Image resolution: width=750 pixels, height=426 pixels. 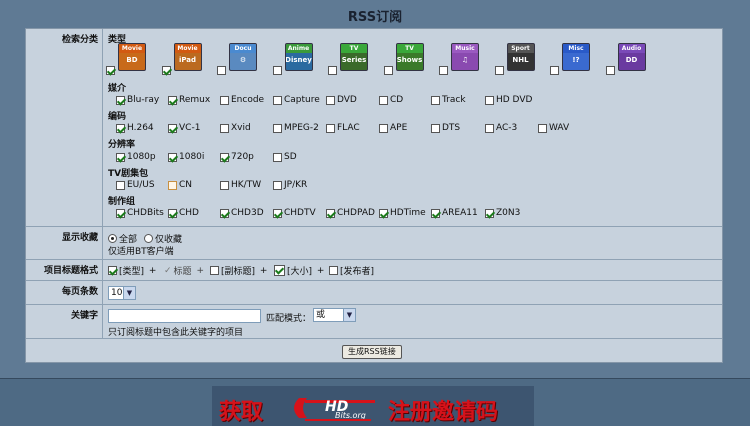 I want to click on format-publisher: [发布者], so click(x=351, y=270).